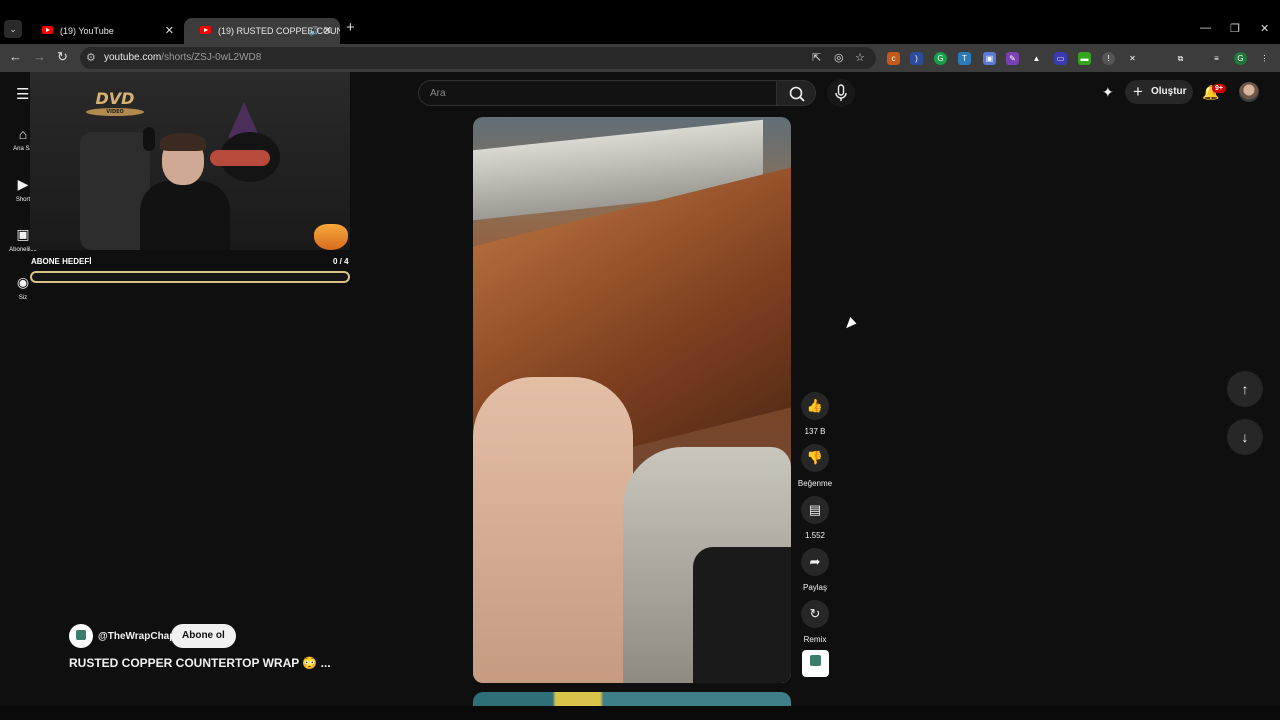 This screenshot has width=1280, height=720. I want to click on extension-icon: !, so click(1108, 58).